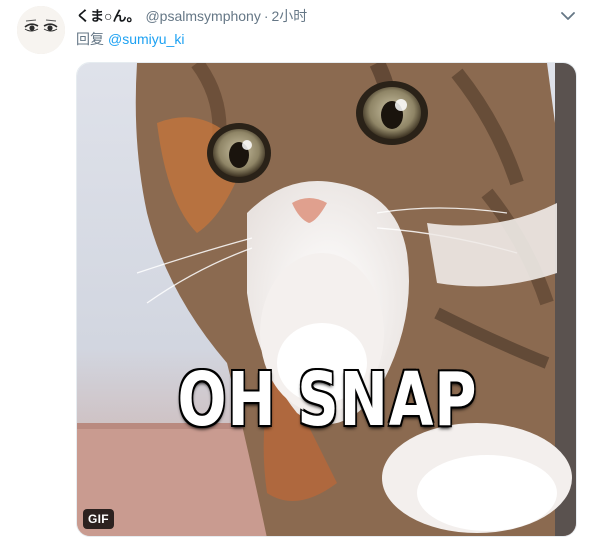 This screenshot has height=546, width=593. I want to click on more-options-button, so click(568, 16).